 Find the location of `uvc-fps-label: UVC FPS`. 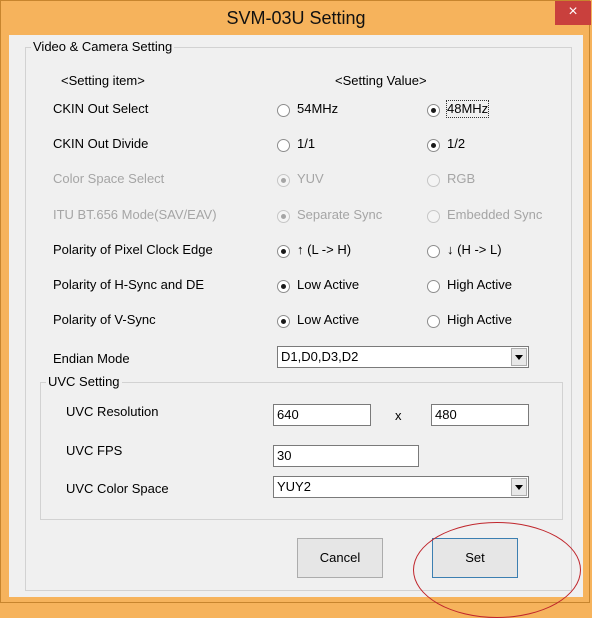

uvc-fps-label: UVC FPS is located at coordinates (94, 450).